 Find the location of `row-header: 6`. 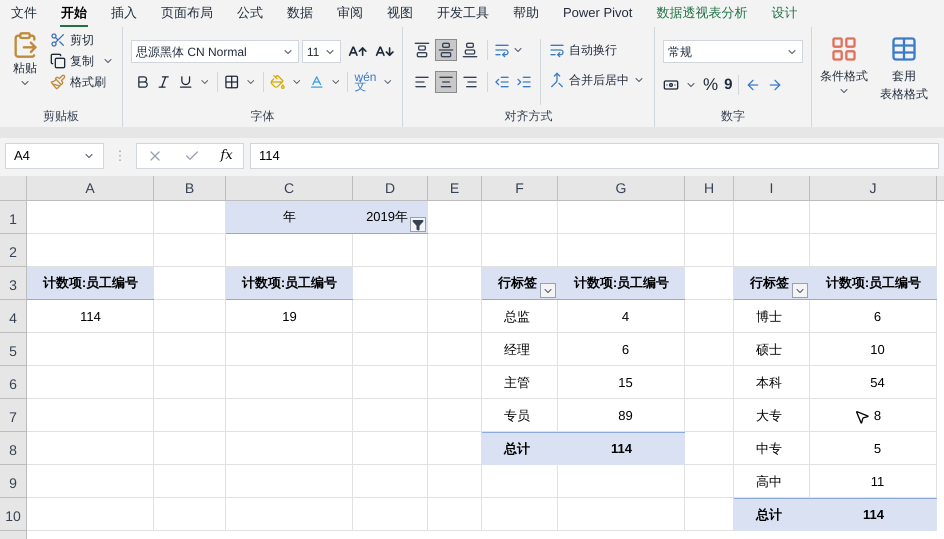

row-header: 6 is located at coordinates (13, 382).